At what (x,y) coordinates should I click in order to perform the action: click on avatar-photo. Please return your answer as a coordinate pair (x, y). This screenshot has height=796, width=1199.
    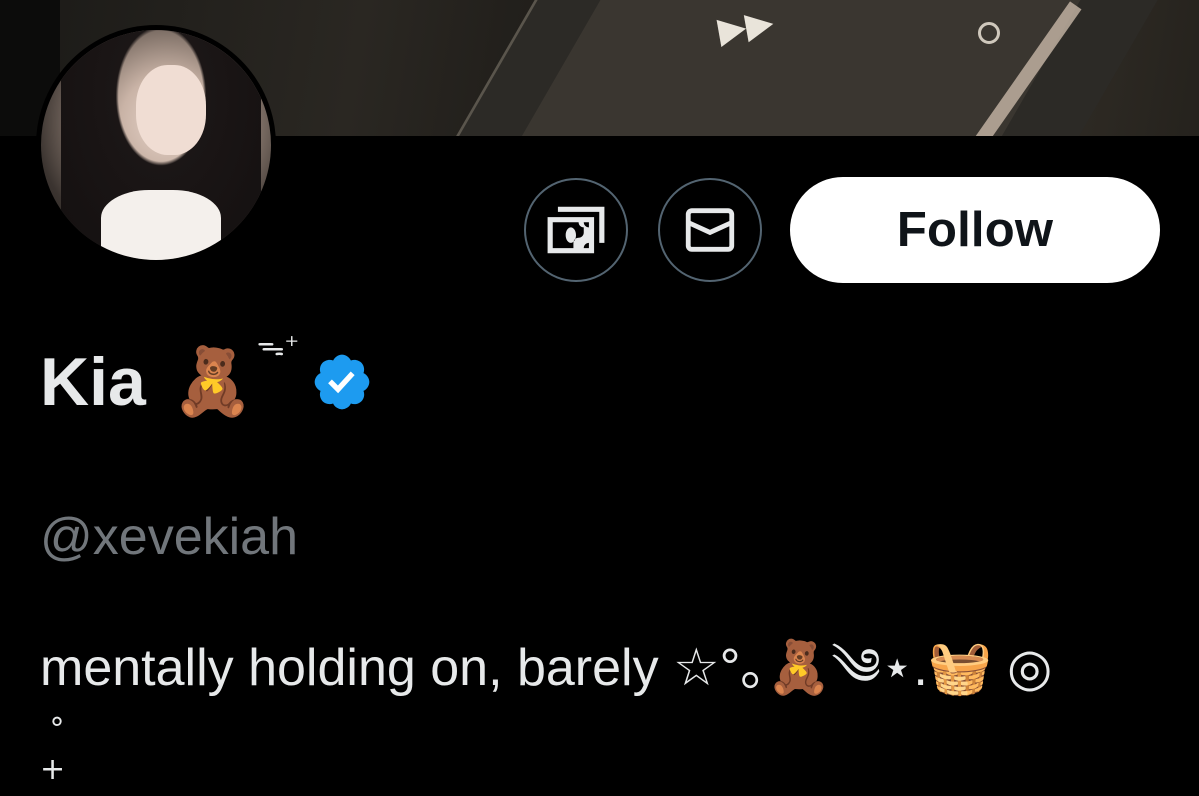
    Looking at the image, I should click on (156, 145).